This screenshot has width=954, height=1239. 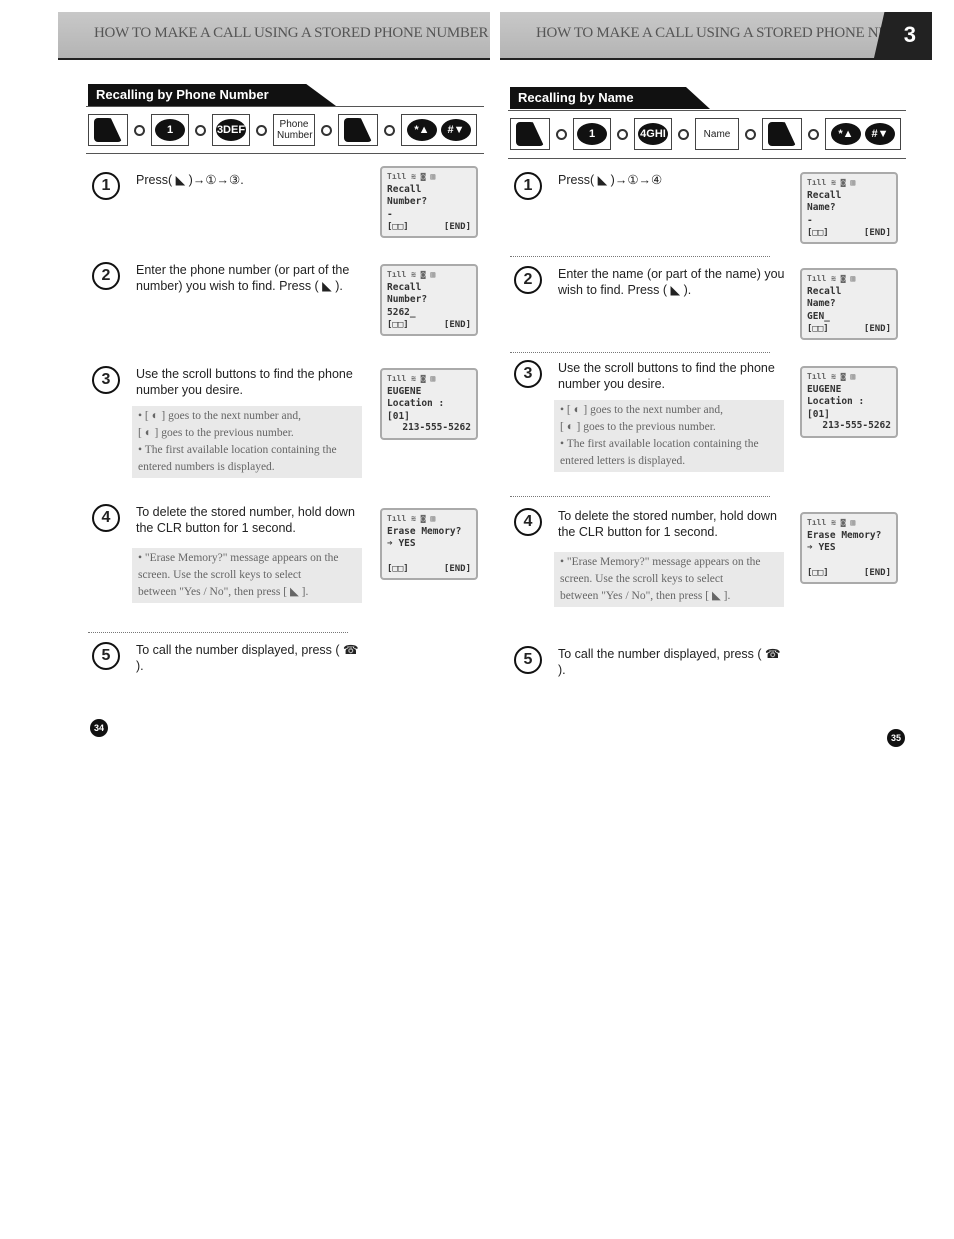 I want to click on lcd-screen: Tıll ≋ ◙ ▥ Recall Number? 5262_ [□□] [END], so click(x=429, y=300).